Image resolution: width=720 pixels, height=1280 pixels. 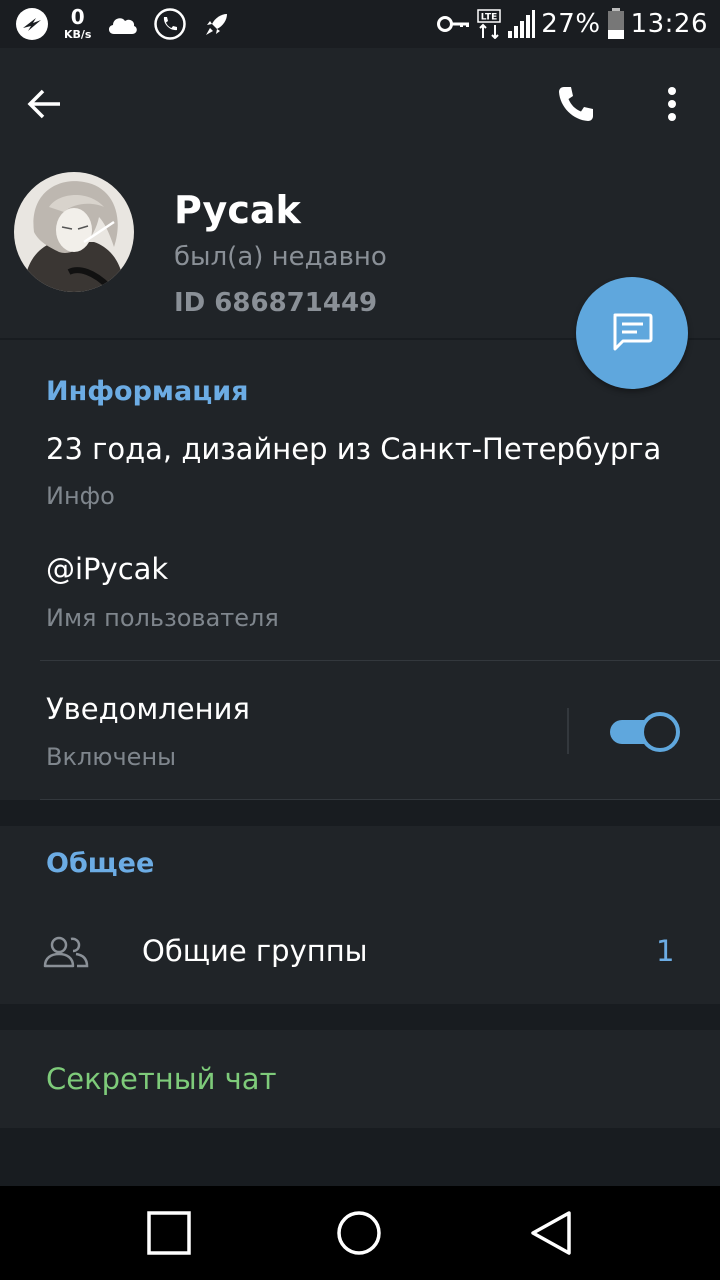 I want to click on circle-icon, so click(x=359, y=1233).